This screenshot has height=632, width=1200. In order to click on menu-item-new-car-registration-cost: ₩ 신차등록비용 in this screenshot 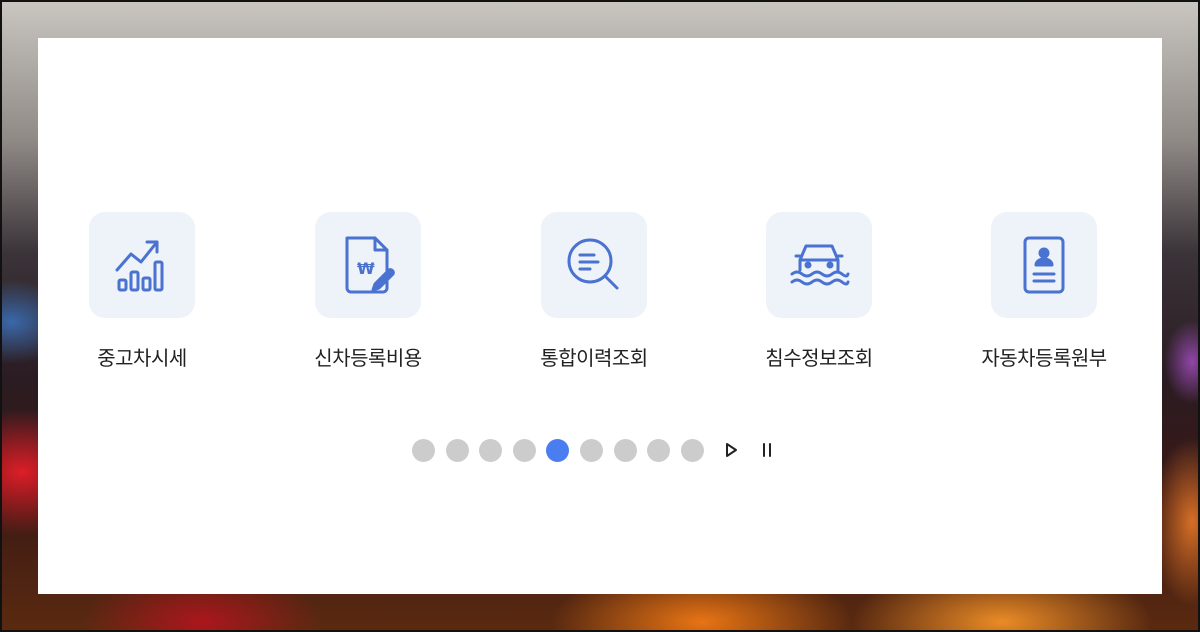, I will do `click(368, 291)`.